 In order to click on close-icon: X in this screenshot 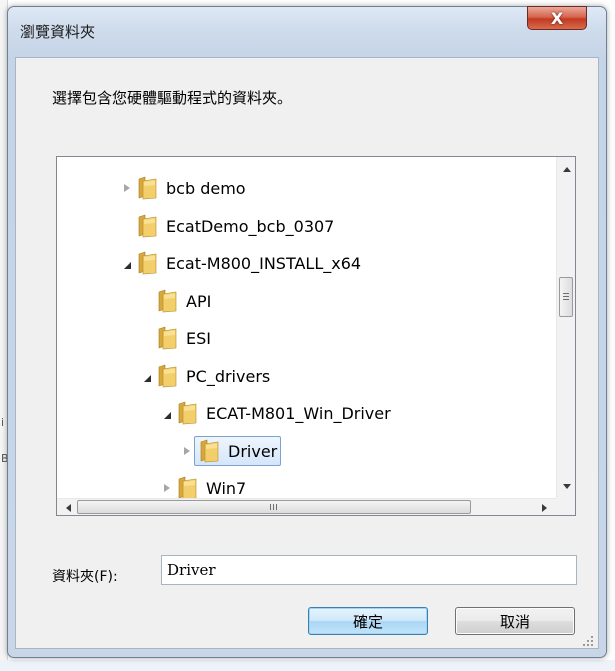, I will do `click(557, 18)`.